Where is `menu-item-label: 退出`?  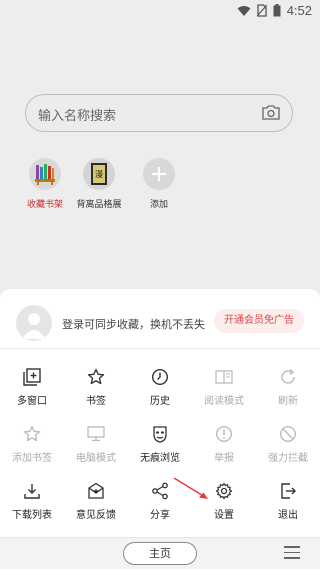 menu-item-label: 退出 is located at coordinates (288, 515).